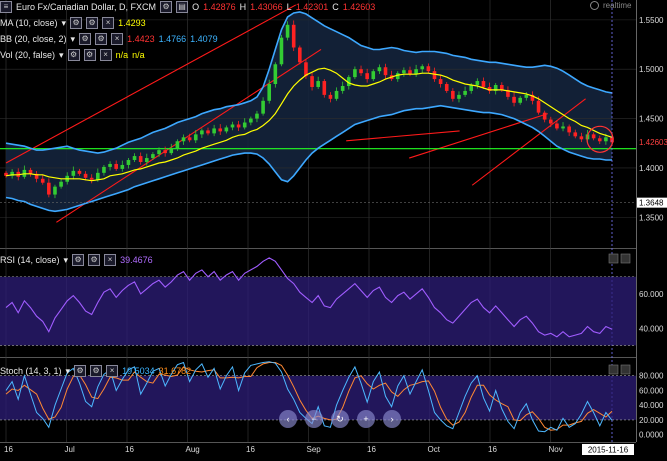 This screenshot has height=461, width=667. What do you see at coordinates (196, 7) in the screenshot?
I see `open-label: O` at bounding box center [196, 7].